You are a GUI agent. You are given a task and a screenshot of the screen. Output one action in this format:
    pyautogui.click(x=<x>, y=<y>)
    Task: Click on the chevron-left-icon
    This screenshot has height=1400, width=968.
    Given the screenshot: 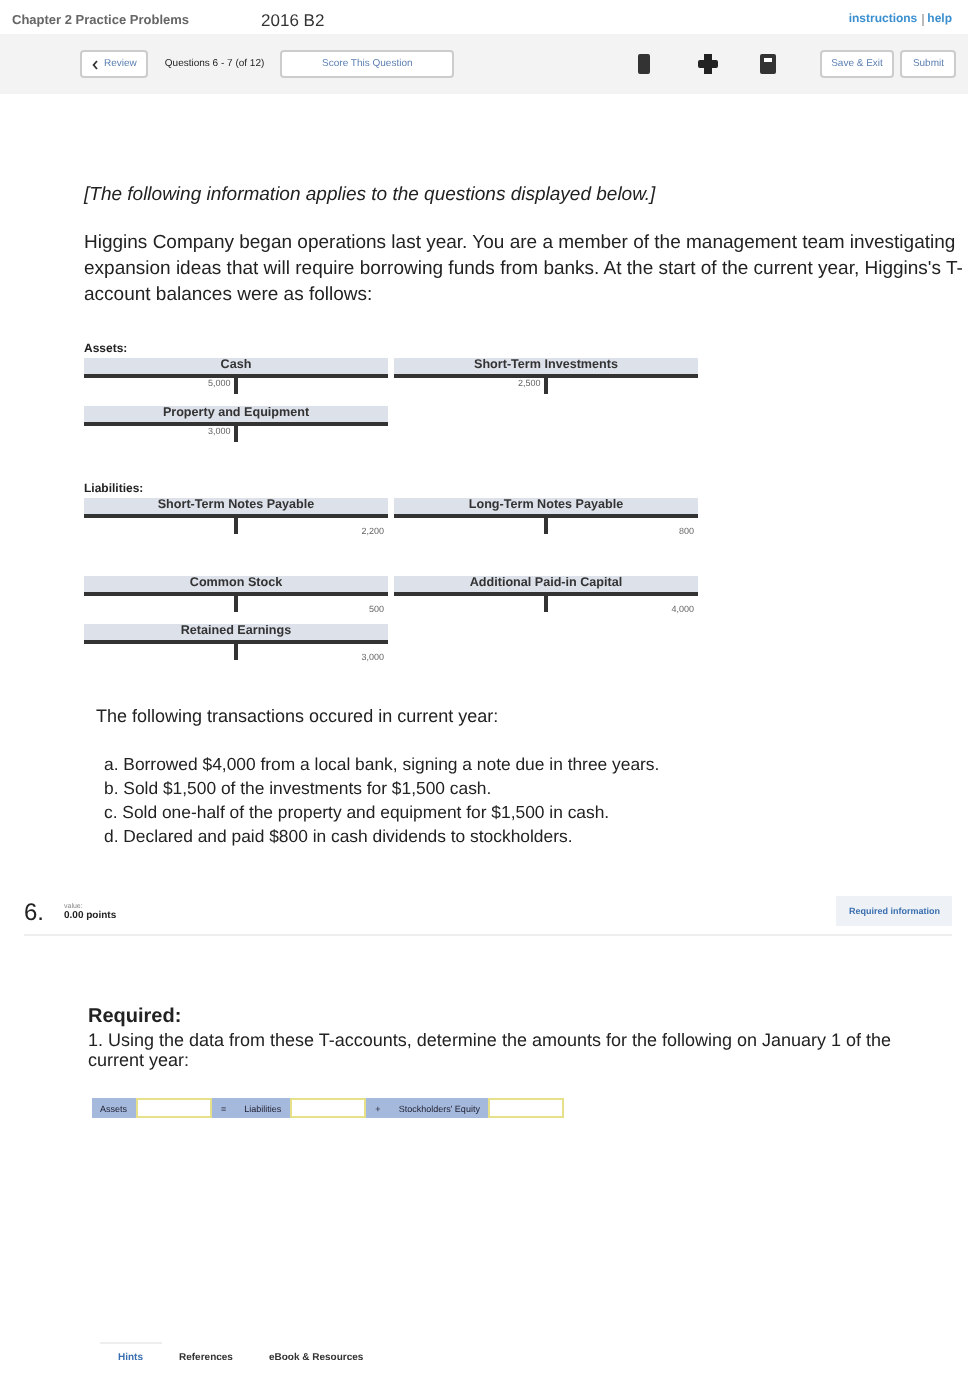 What is the action you would take?
    pyautogui.click(x=95, y=64)
    